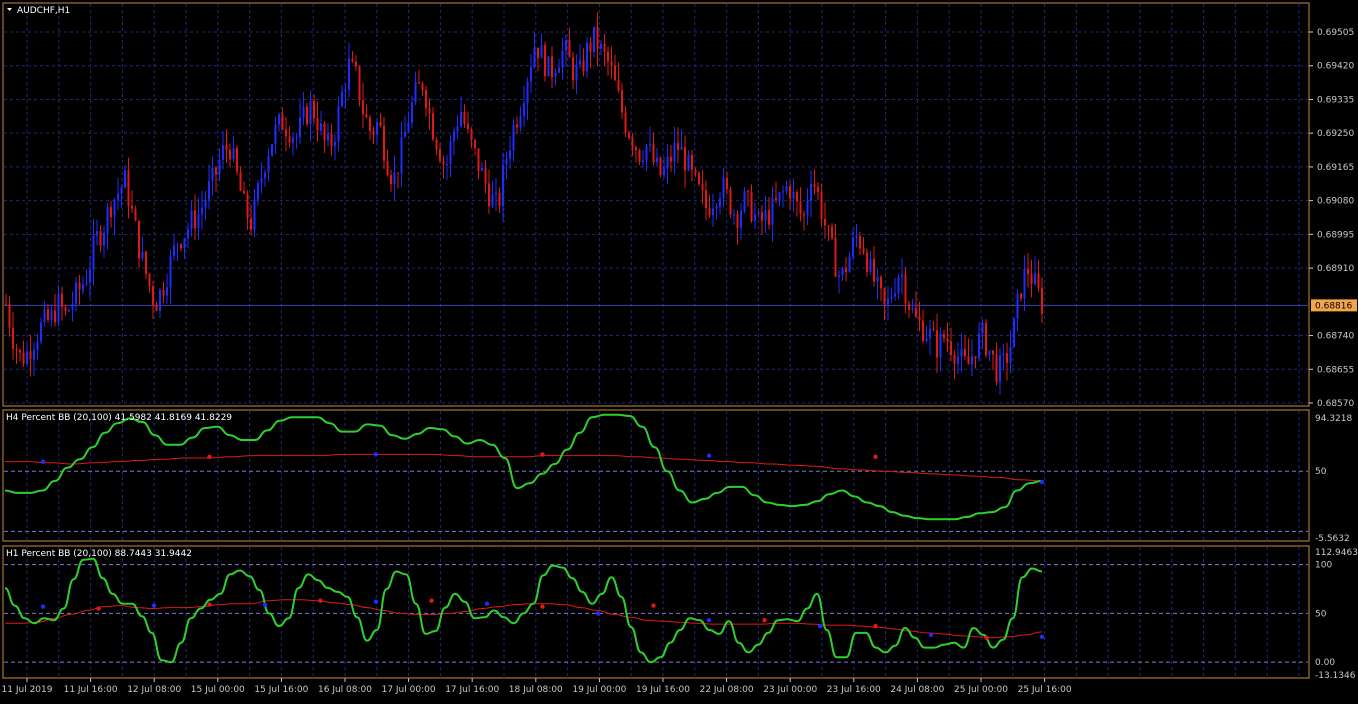  I want to click on x-tick-label: 11 Jul 2019, so click(27, 690).